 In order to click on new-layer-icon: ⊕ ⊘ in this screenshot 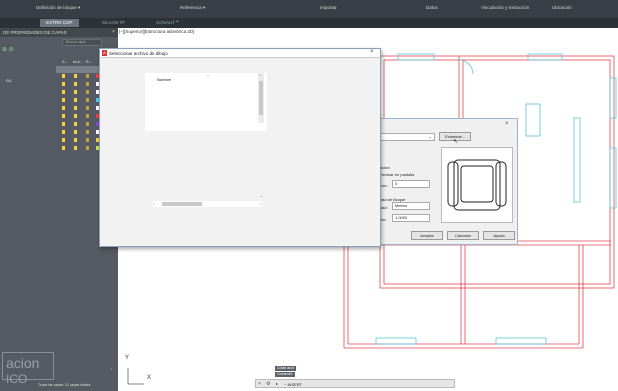, I will do `click(8, 49)`.